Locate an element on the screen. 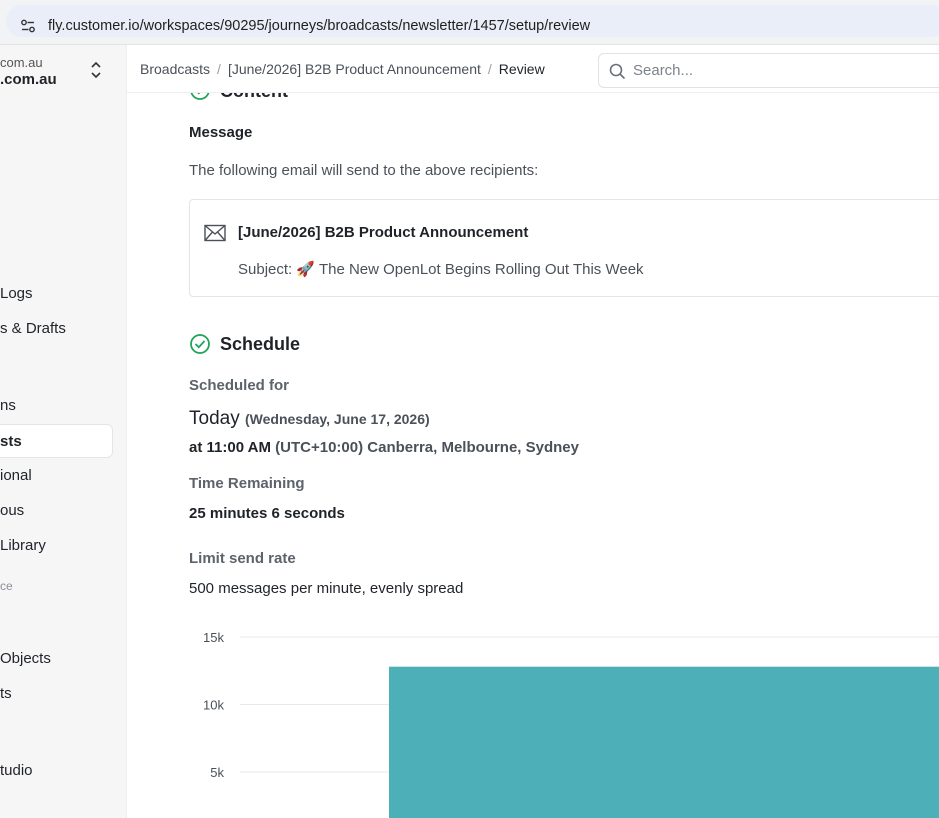  sidebar-item-library: Library is located at coordinates (56, 546).